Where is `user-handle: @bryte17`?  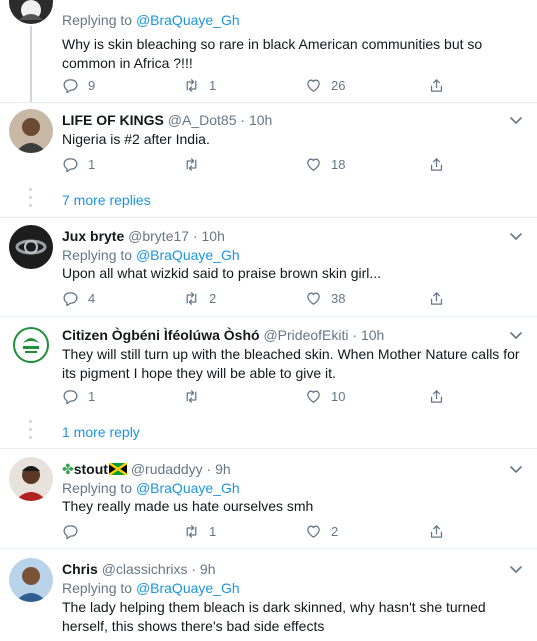
user-handle: @bryte17 is located at coordinates (158, 236).